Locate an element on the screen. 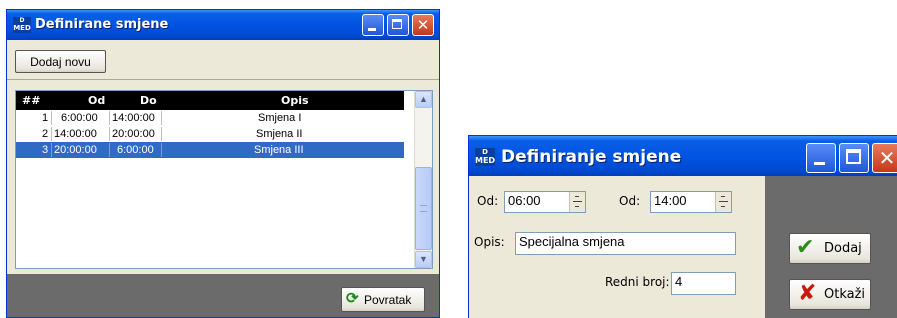  grid-vertical-scrollbar: ▲ ▼ is located at coordinates (423, 179).